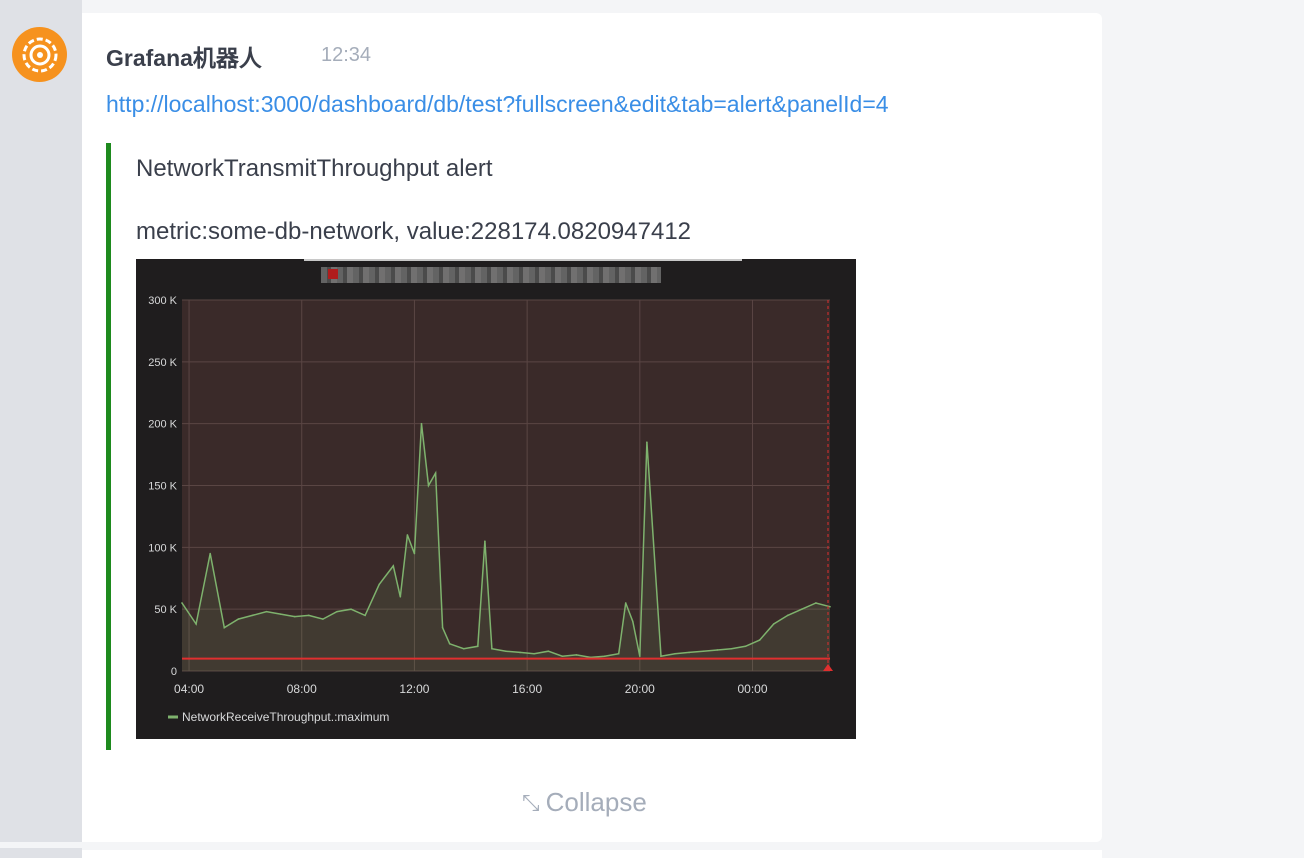 The image size is (1304, 858). Describe the element at coordinates (162, 363) in the screenshot. I see `y-tick-label: 250 K` at that location.